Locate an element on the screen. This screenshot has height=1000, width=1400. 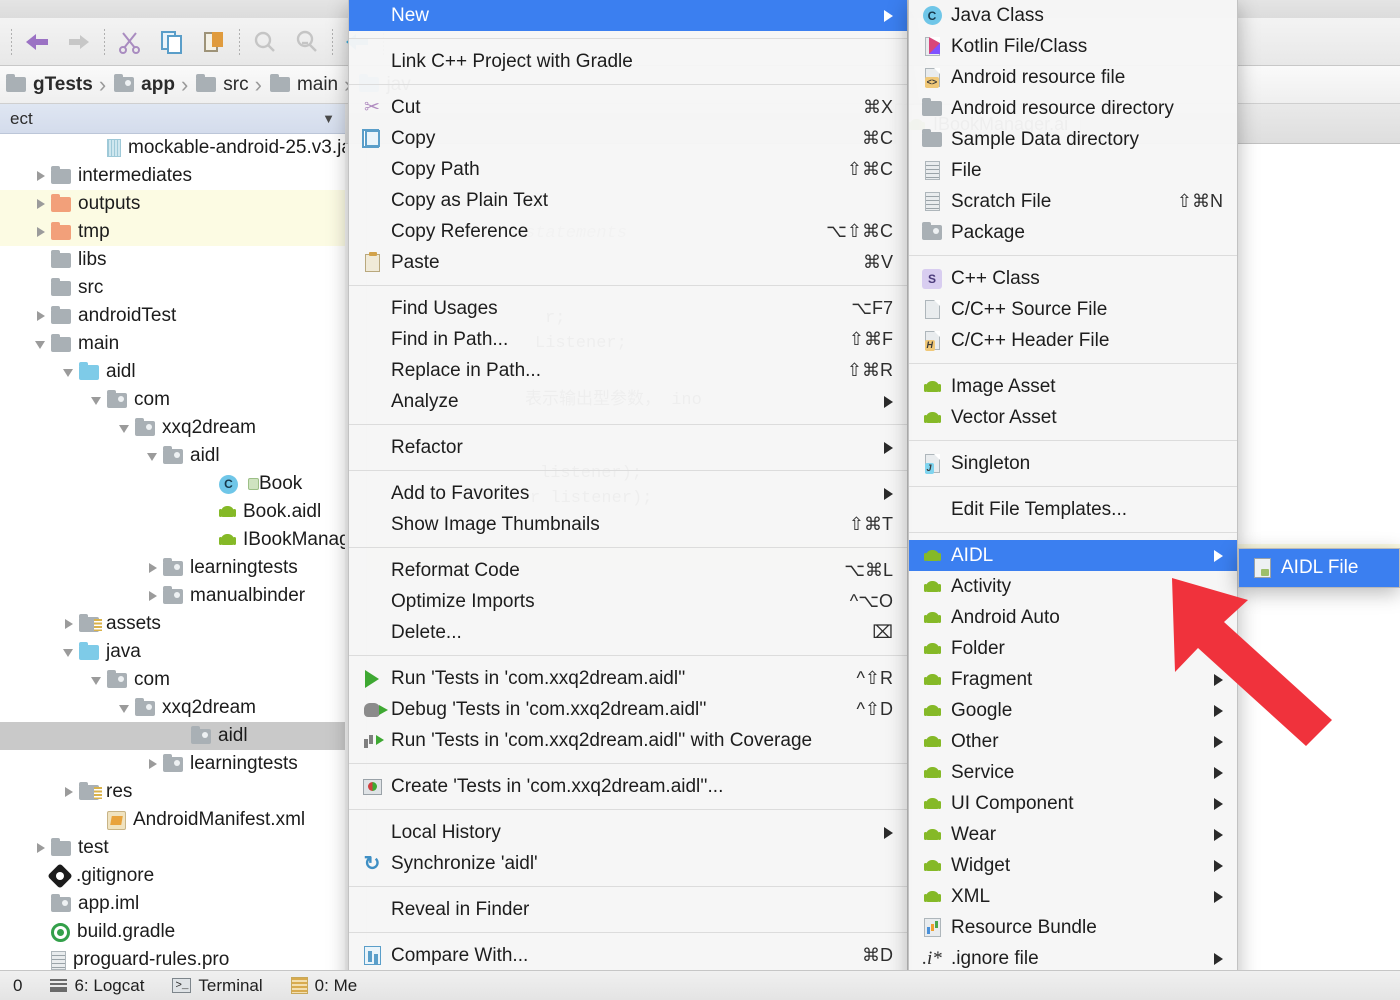
status-bar-item-0: 0 is located at coordinates (17, 986).